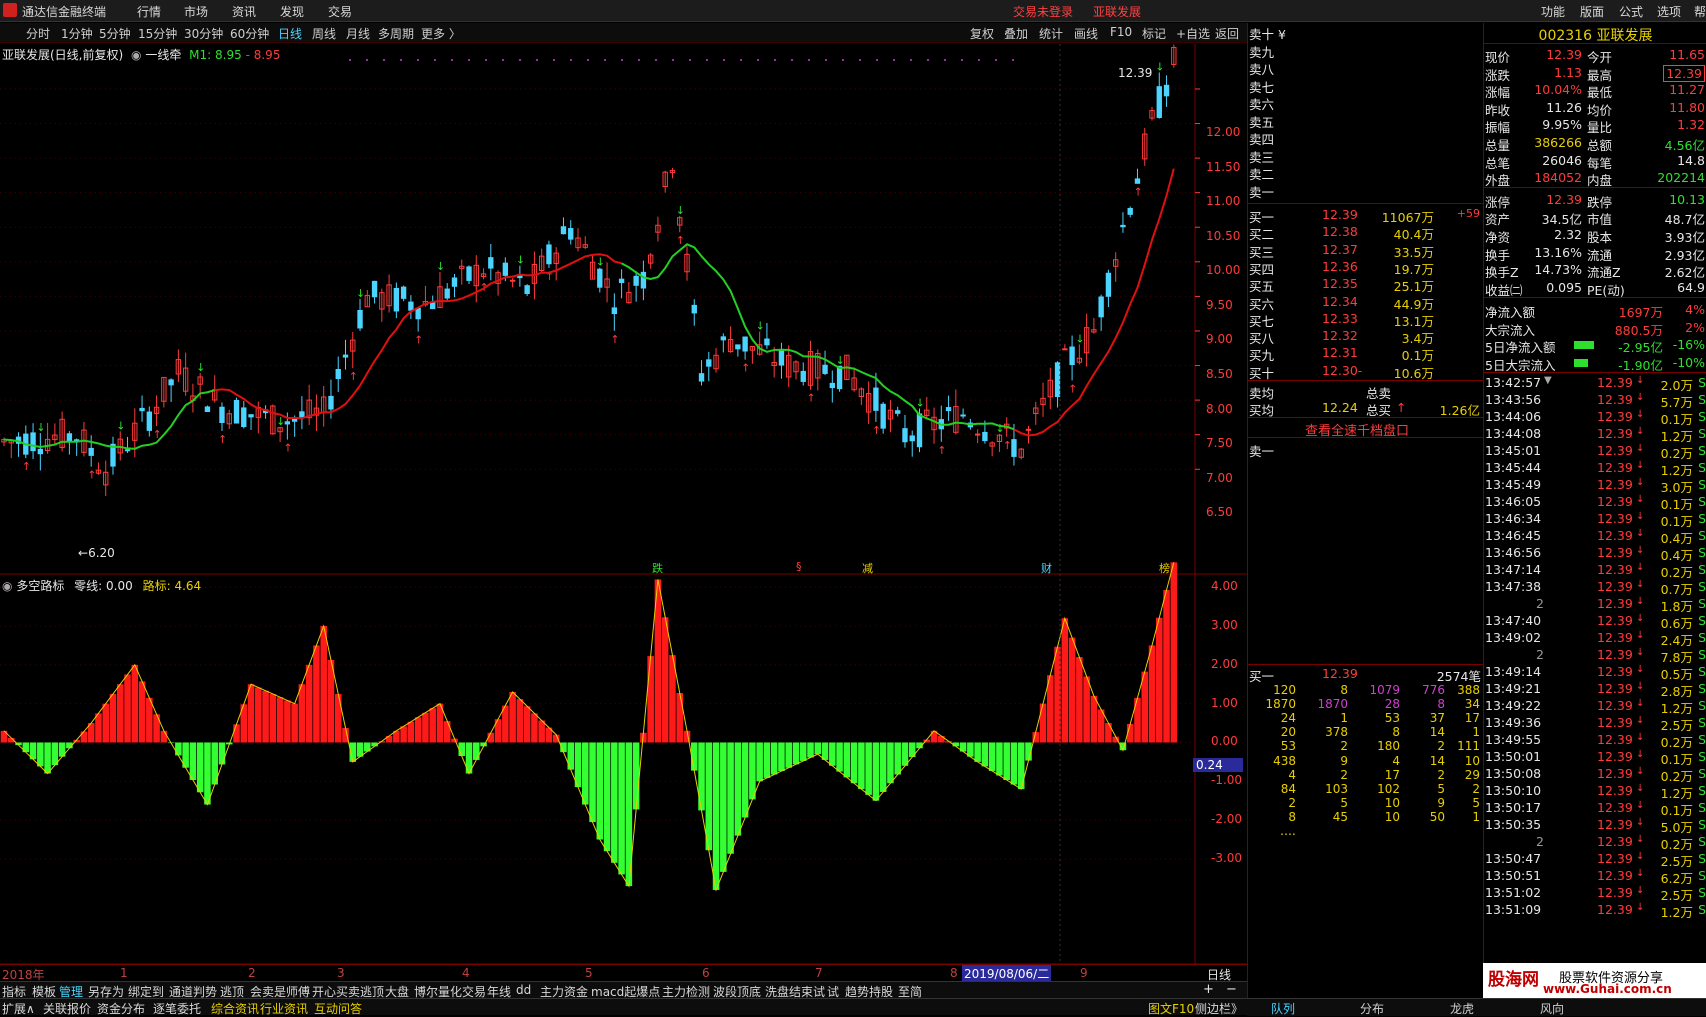  What do you see at coordinates (982, 33) in the screenshot?
I see `btn-fuquan: 复权` at bounding box center [982, 33].